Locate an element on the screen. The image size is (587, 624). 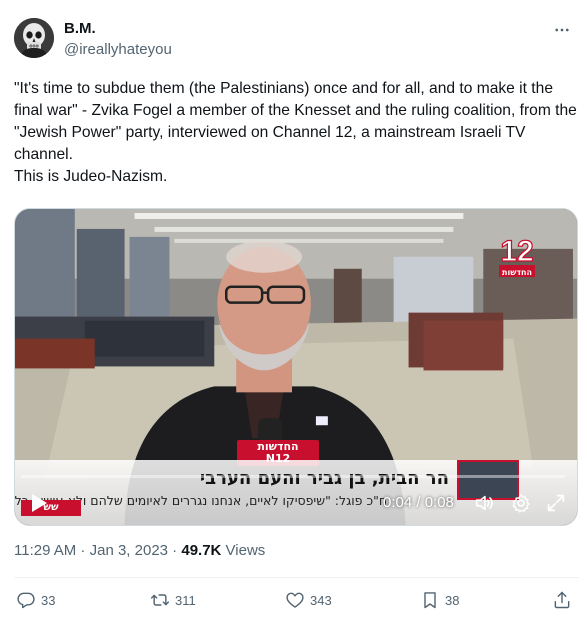
divider is located at coordinates (296, 577).